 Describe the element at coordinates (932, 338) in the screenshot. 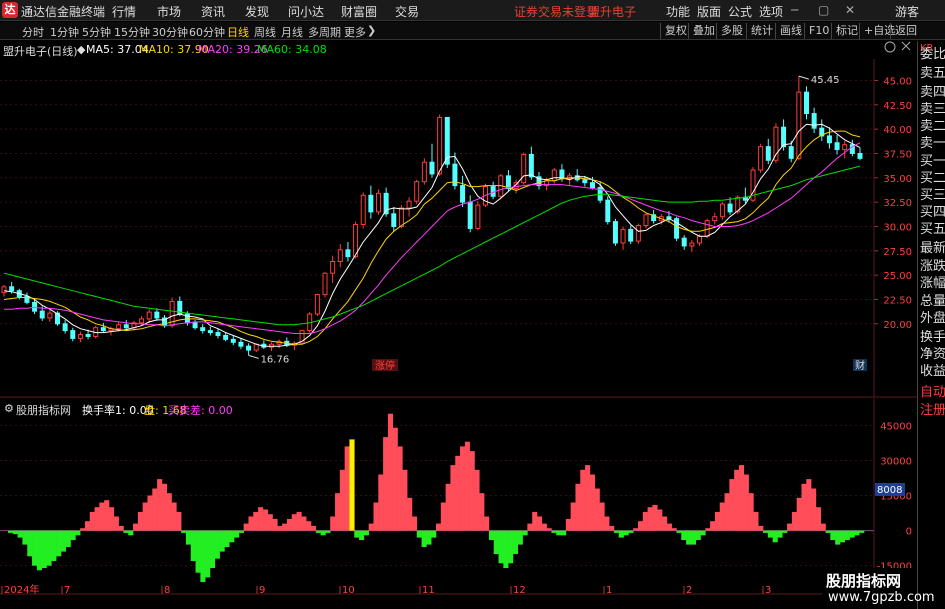

I see `side-turnover: 换手` at that location.